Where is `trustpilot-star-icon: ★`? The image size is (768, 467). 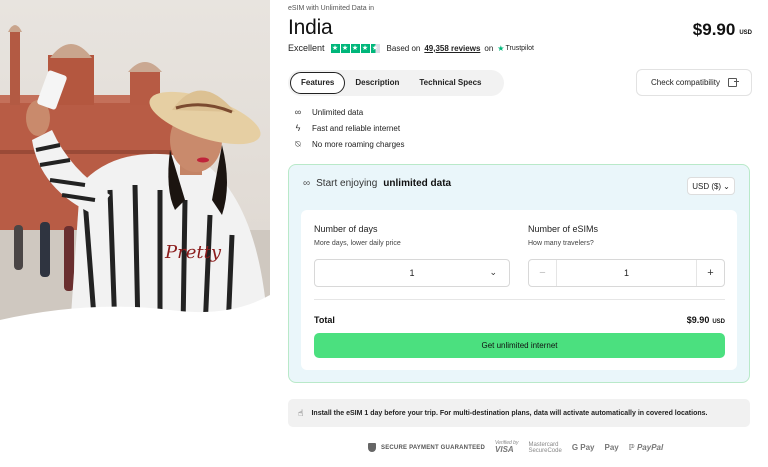 trustpilot-star-icon: ★ is located at coordinates (501, 48).